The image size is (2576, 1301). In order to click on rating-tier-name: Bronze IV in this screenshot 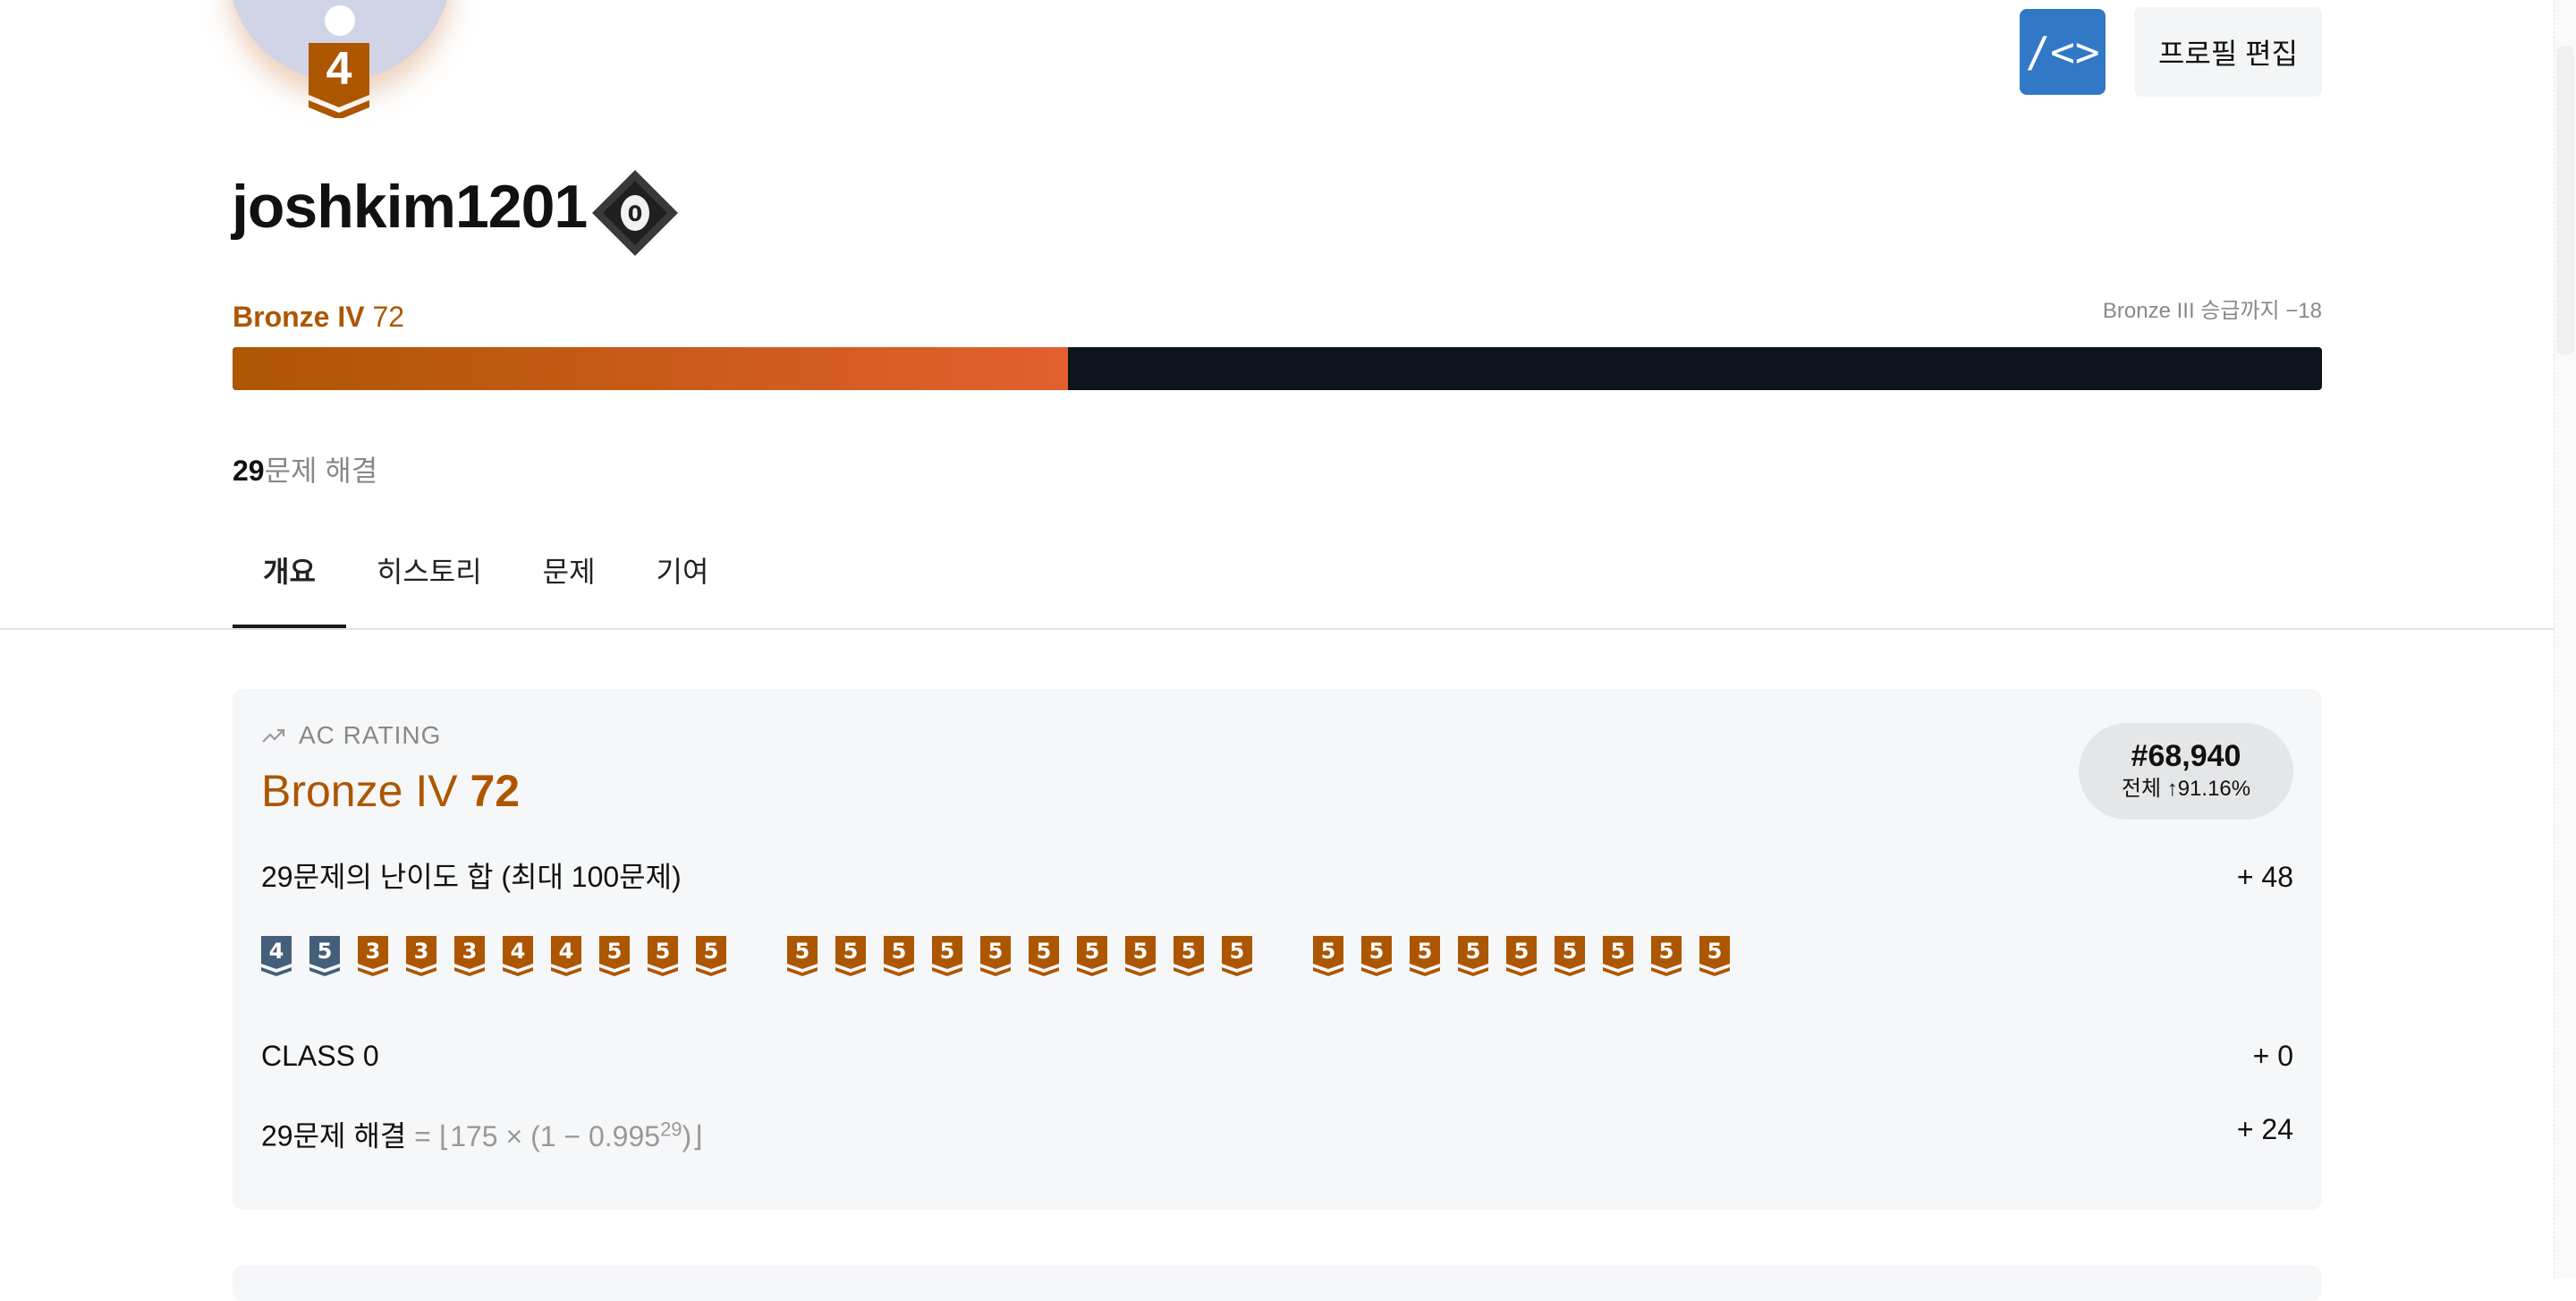, I will do `click(359, 791)`.